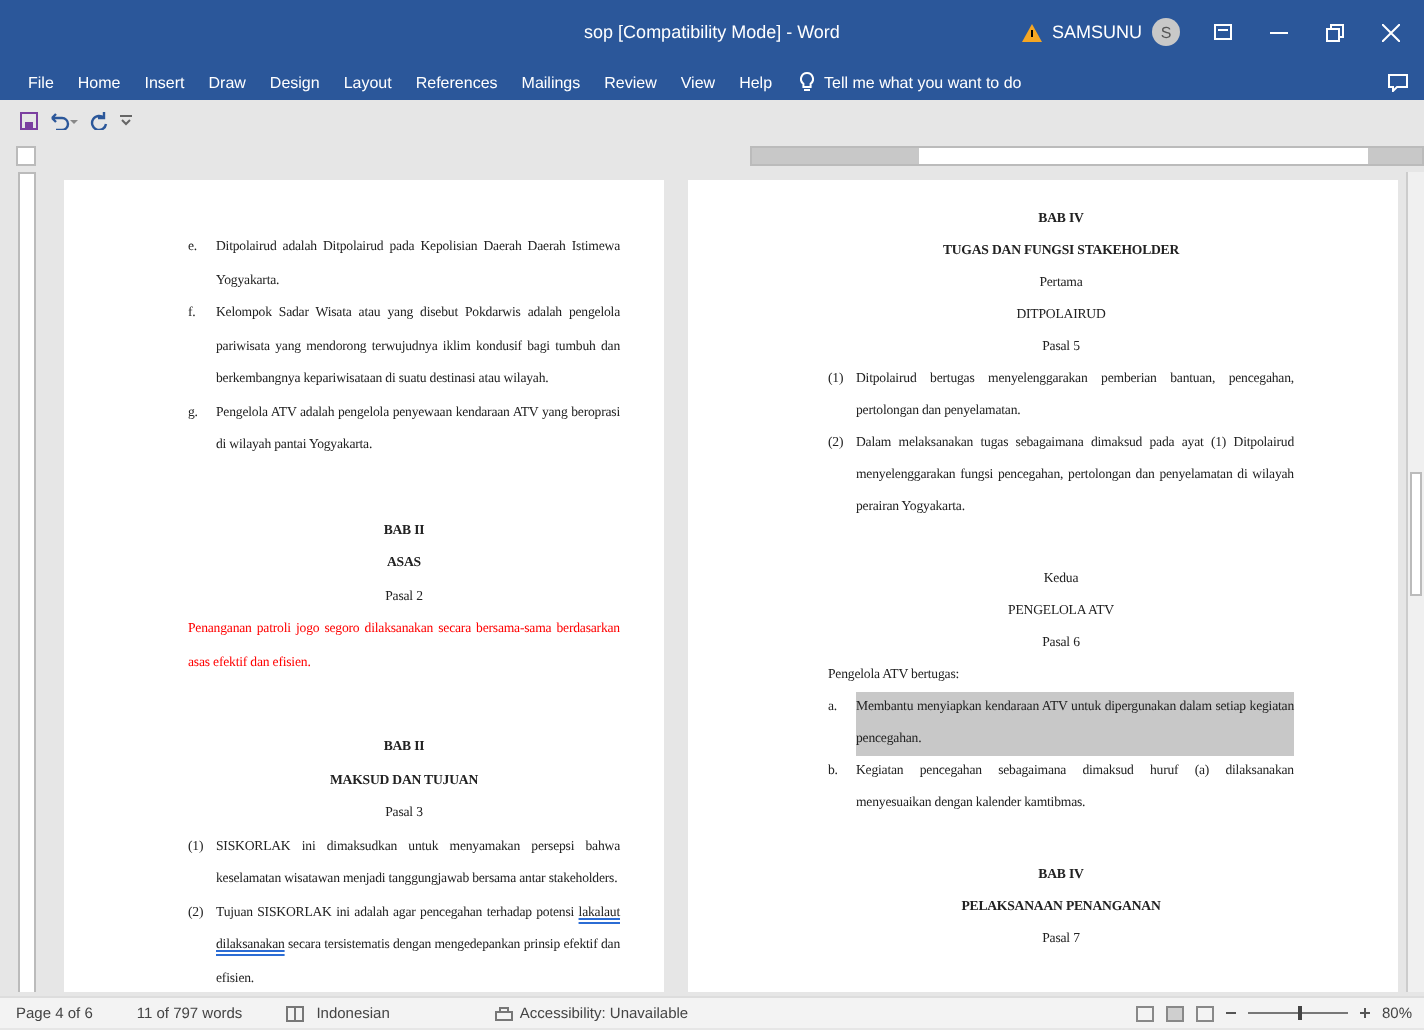 The width and height of the screenshot is (1424, 1030). What do you see at coordinates (1144, 1013) in the screenshot?
I see `read-mode-button` at bounding box center [1144, 1013].